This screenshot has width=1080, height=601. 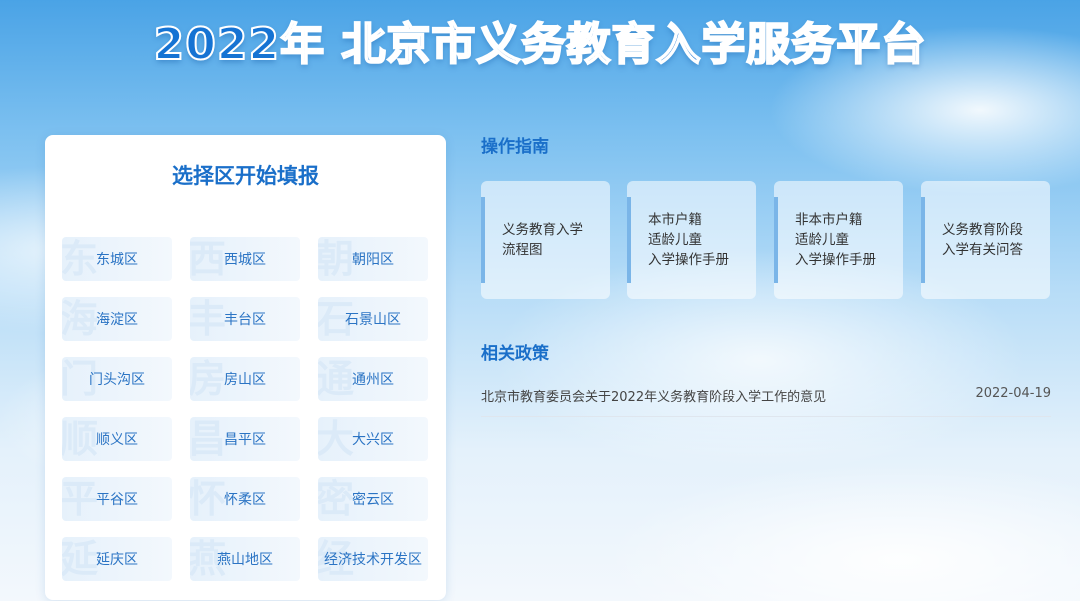 I want to click on district-label: 东城区, so click(x=117, y=260).